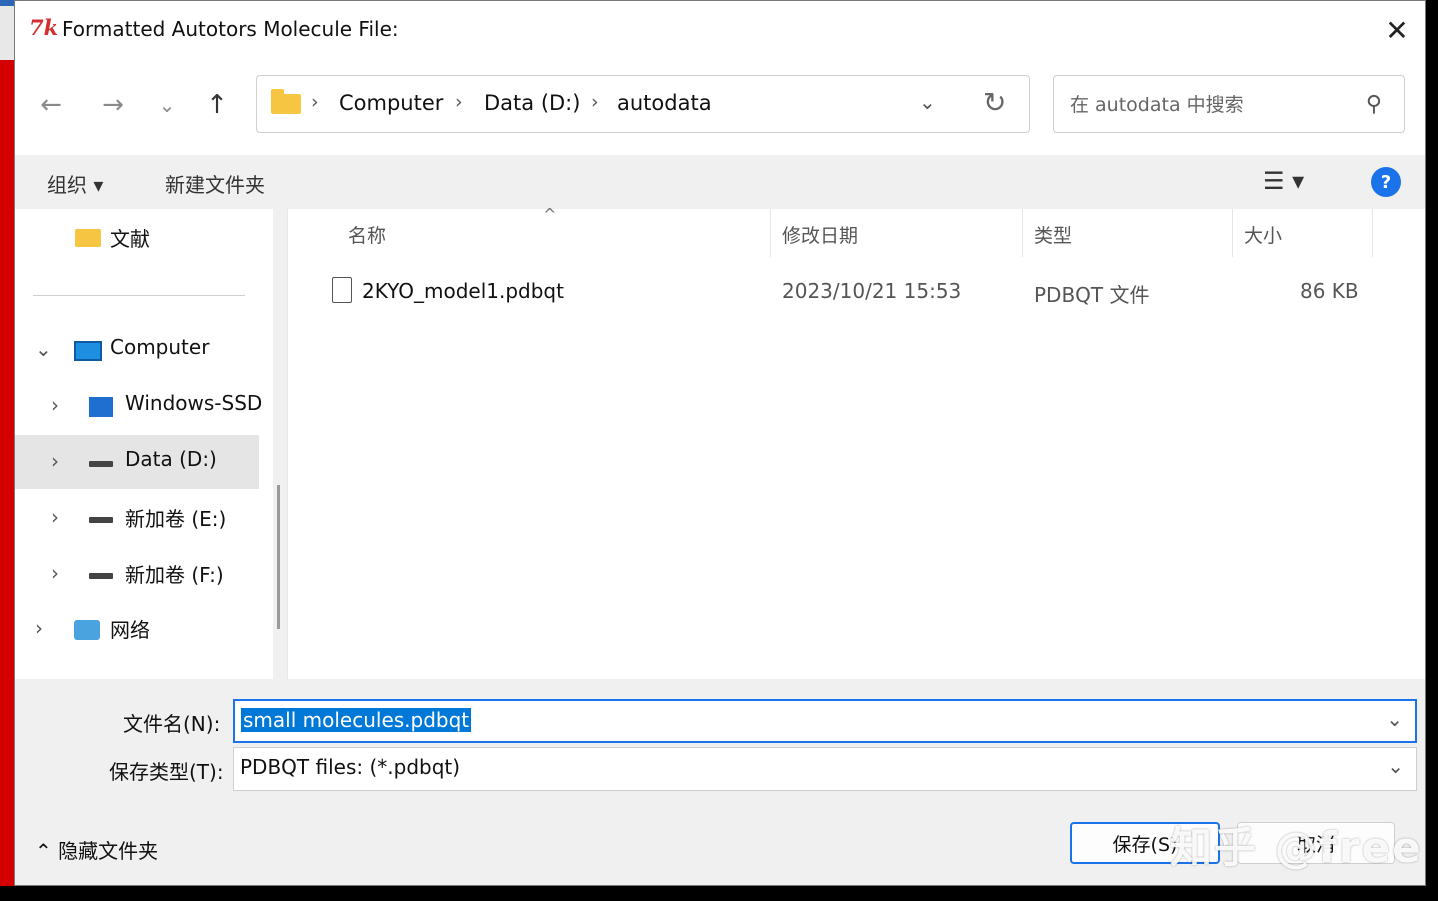 The height and width of the screenshot is (901, 1438). What do you see at coordinates (278, 557) in the screenshot?
I see `scrollbar-thumb` at bounding box center [278, 557].